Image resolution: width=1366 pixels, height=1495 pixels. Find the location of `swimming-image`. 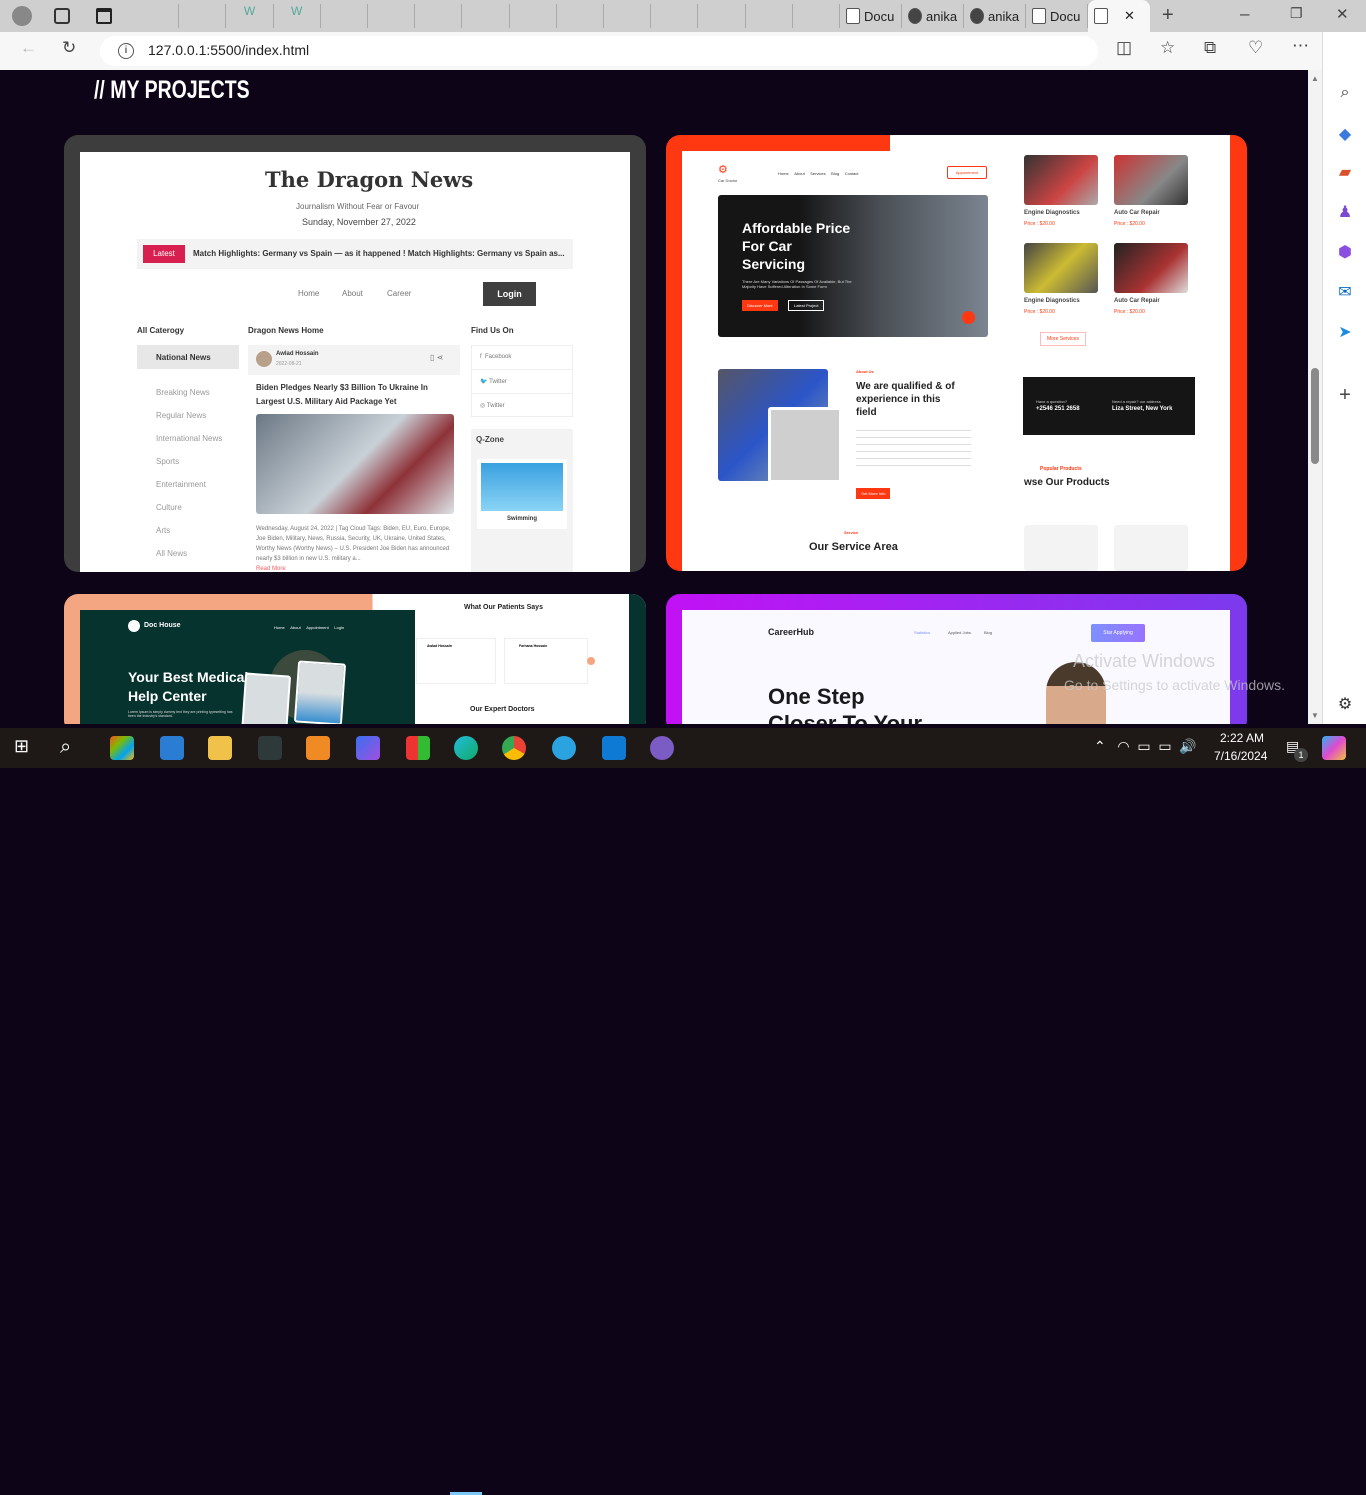

swimming-image is located at coordinates (522, 487).